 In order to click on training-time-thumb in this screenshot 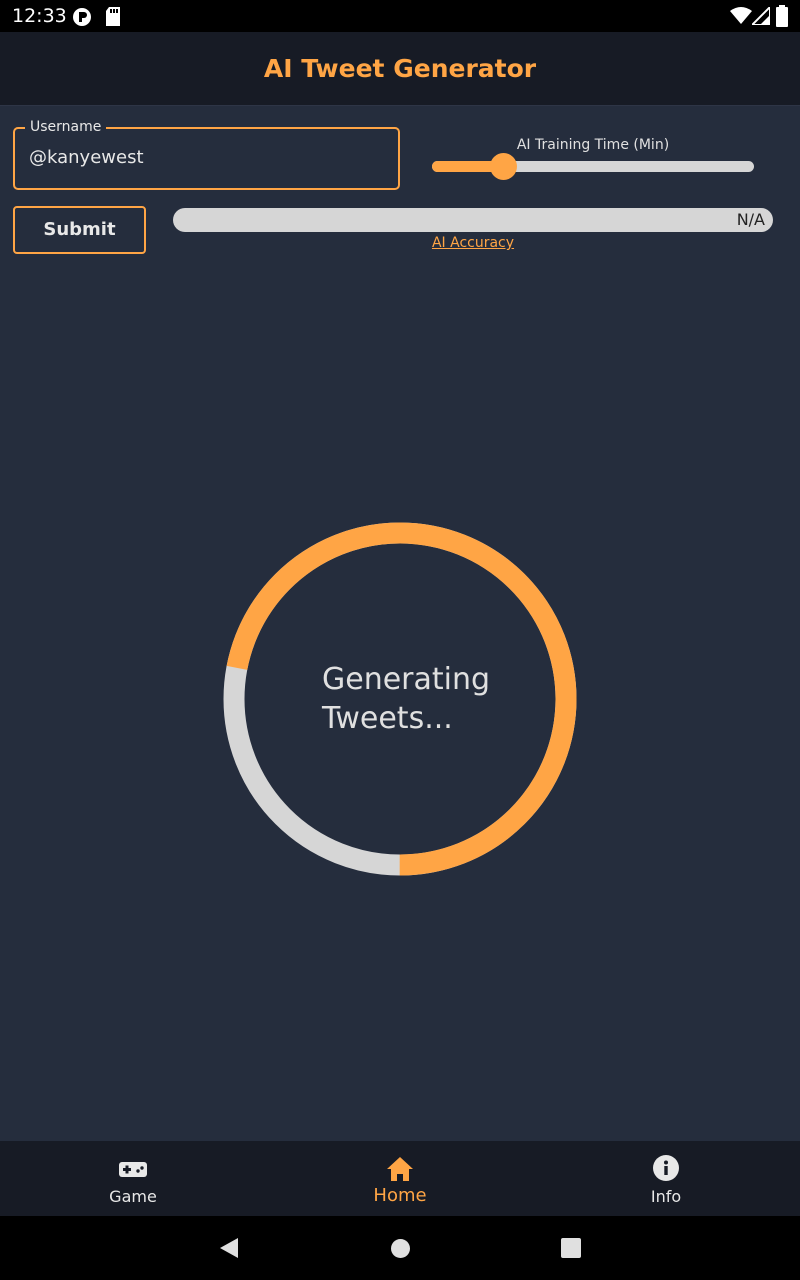, I will do `click(503, 166)`.